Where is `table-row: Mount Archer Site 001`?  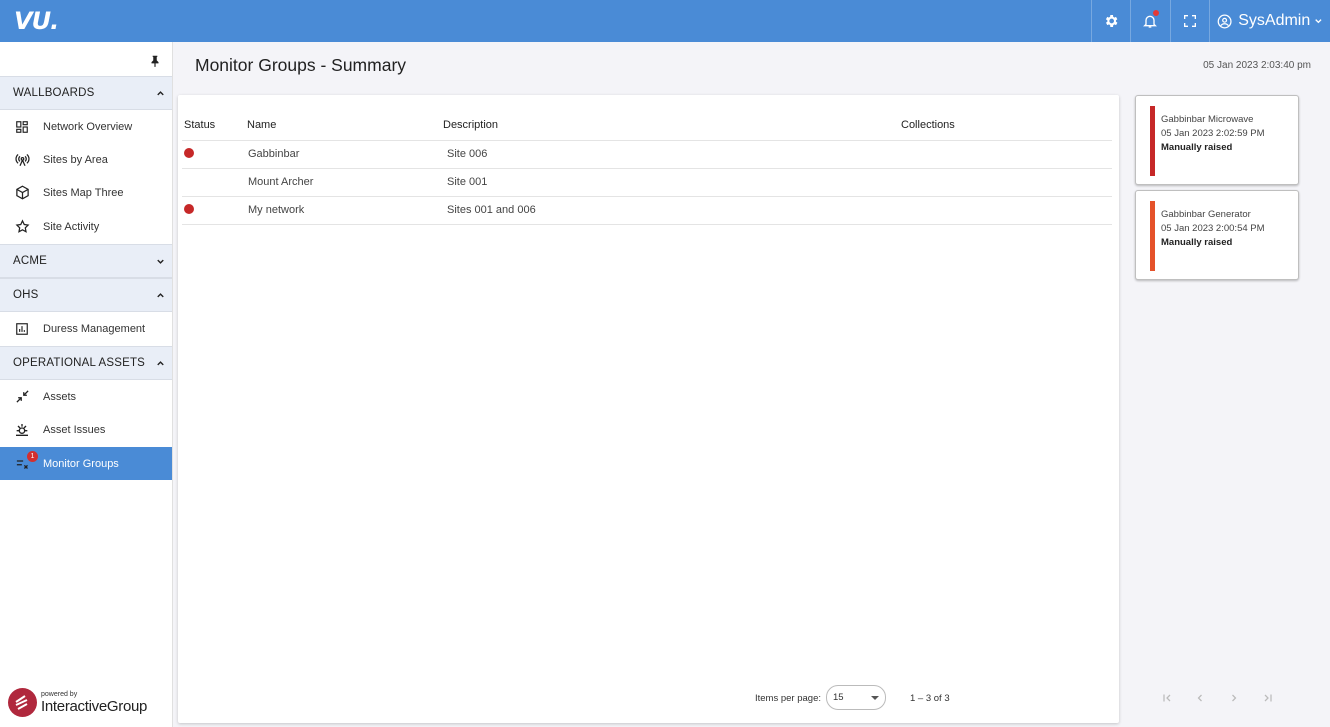
table-row: Mount Archer Site 001 is located at coordinates (647, 182).